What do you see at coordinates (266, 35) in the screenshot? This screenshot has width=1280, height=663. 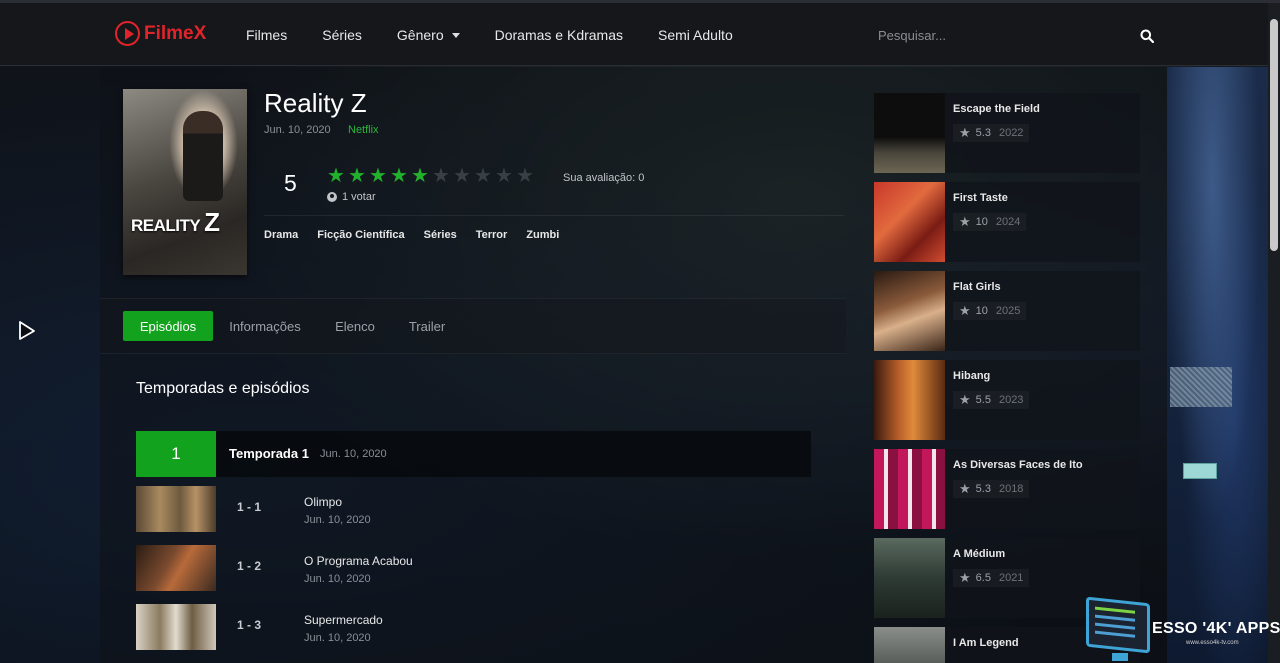 I see `nav-filmes: Filmes` at bounding box center [266, 35].